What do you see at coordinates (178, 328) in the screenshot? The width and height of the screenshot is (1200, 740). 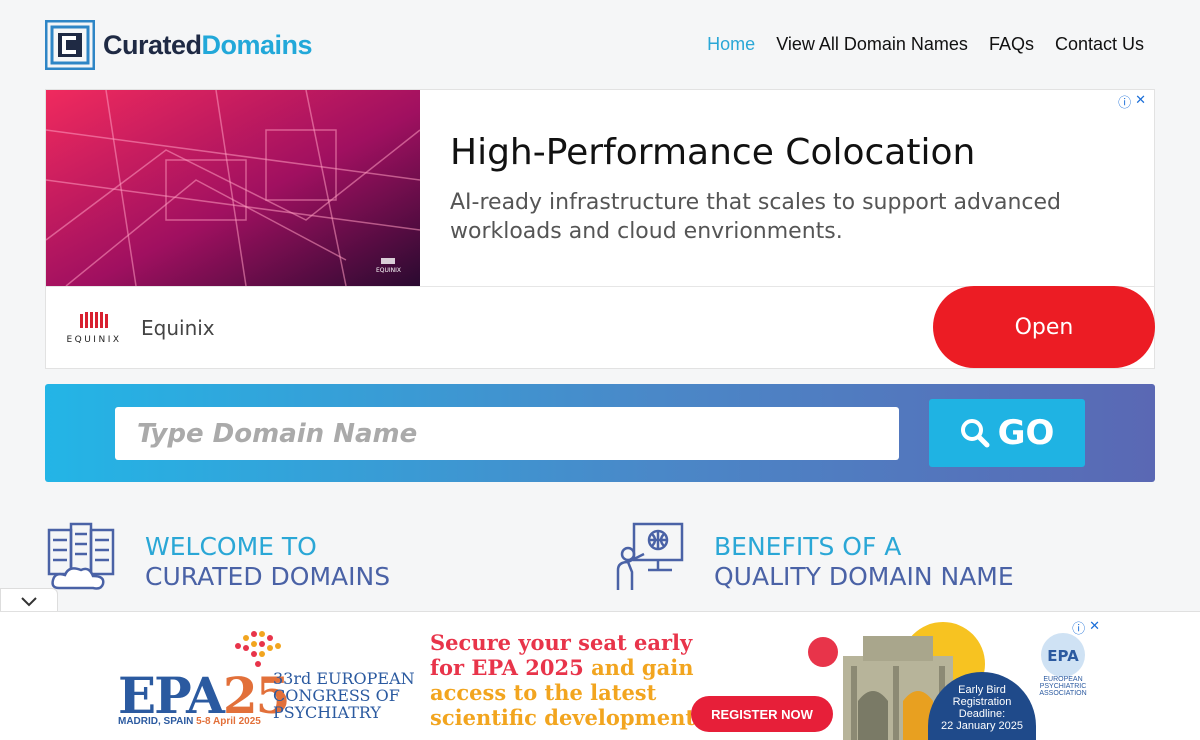 I see `ad-brand-name: Equinix` at bounding box center [178, 328].